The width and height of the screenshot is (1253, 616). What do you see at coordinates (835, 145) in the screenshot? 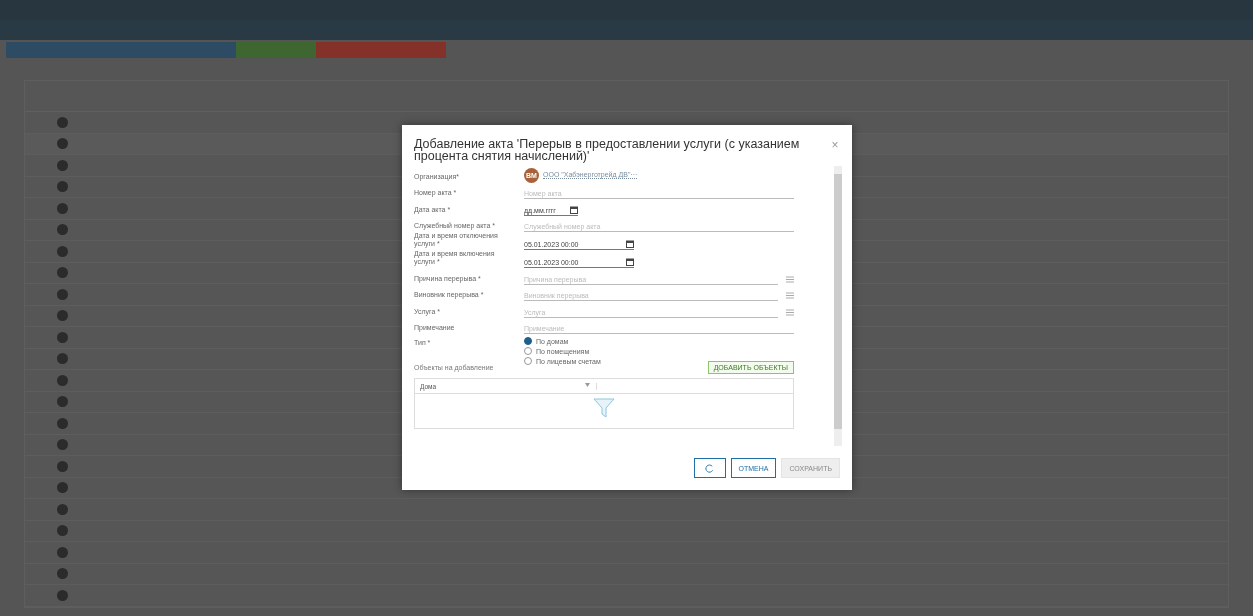
I see `close-button: ×` at bounding box center [835, 145].